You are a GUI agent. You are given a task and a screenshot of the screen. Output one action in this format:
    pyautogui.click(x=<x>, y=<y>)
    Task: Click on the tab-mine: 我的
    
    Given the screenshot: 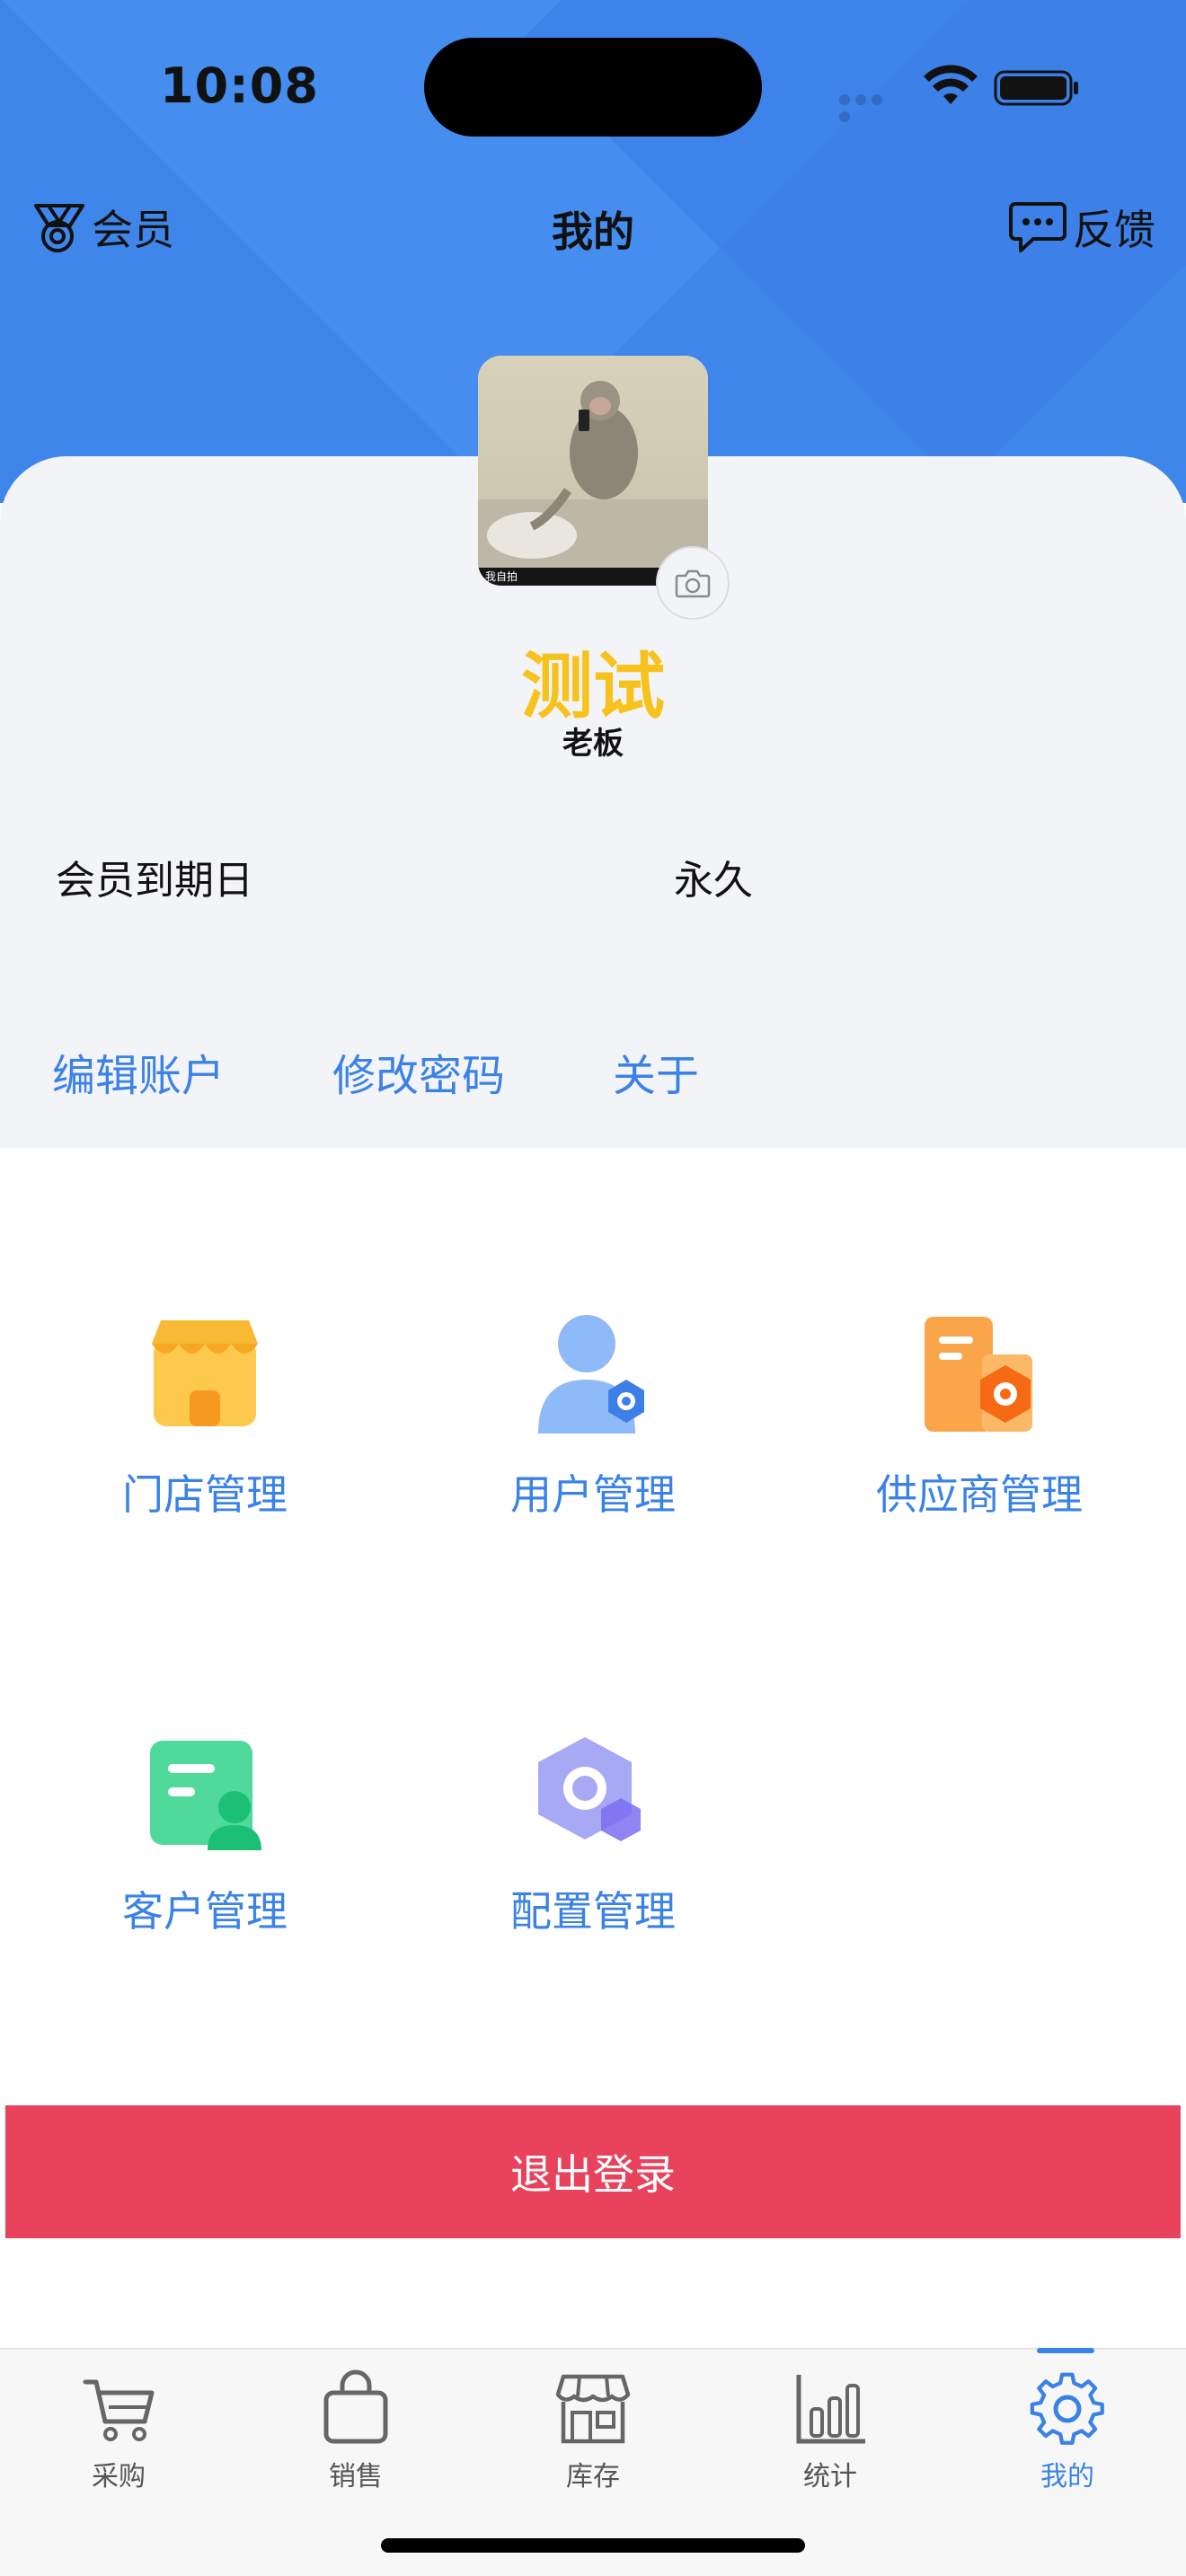 What is the action you would take?
    pyautogui.click(x=1067, y=2439)
    